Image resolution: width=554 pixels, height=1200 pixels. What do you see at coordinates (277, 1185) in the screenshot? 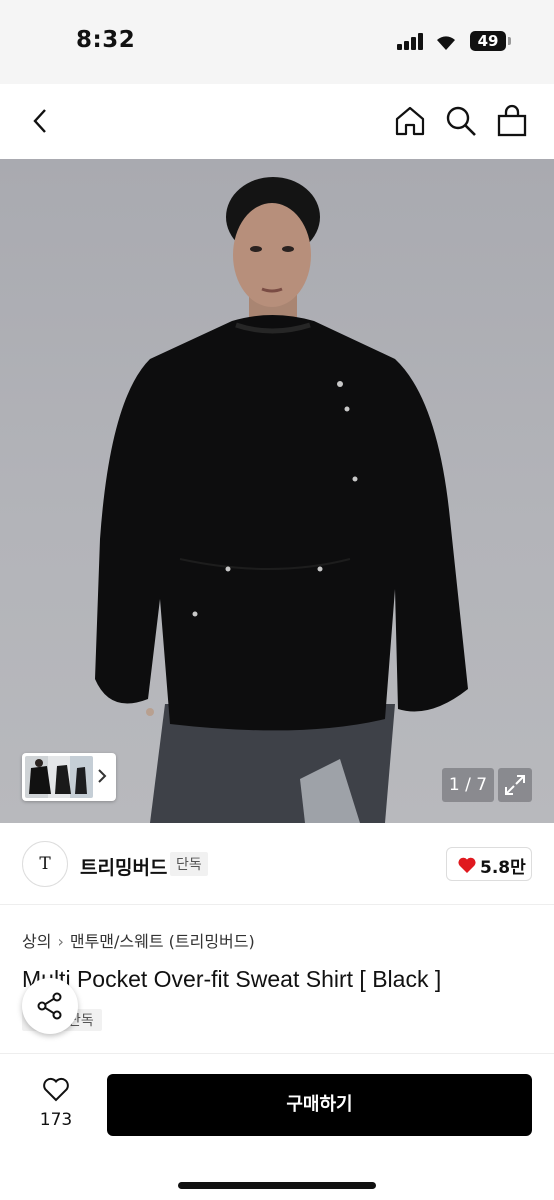
I see `home-indicator` at bounding box center [277, 1185].